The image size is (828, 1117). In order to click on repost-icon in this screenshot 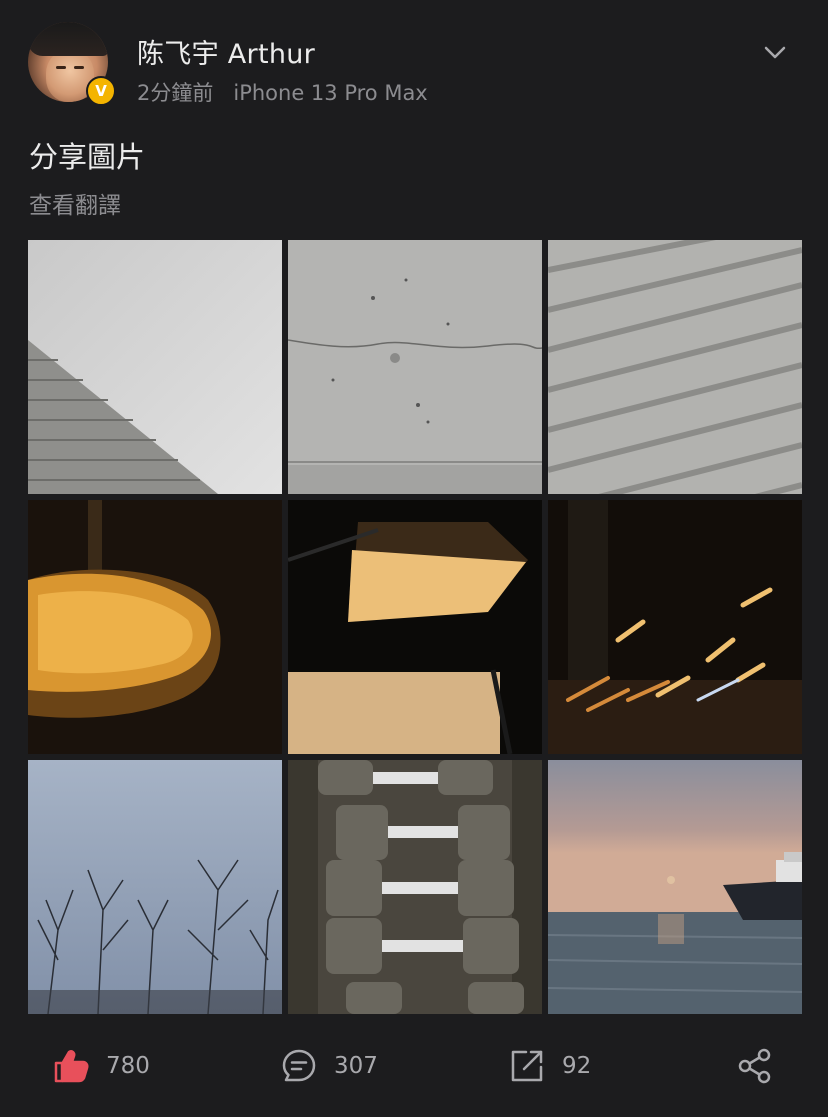, I will do `click(527, 1066)`.